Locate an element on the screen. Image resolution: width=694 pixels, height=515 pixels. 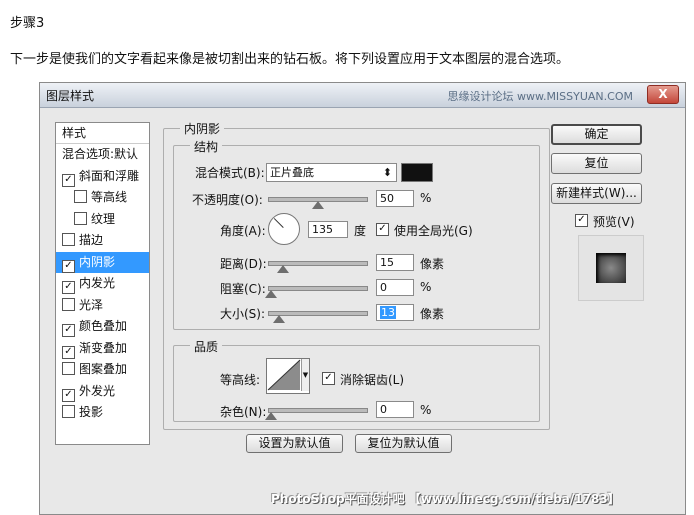
angle-unit: 度 is located at coordinates (360, 231).